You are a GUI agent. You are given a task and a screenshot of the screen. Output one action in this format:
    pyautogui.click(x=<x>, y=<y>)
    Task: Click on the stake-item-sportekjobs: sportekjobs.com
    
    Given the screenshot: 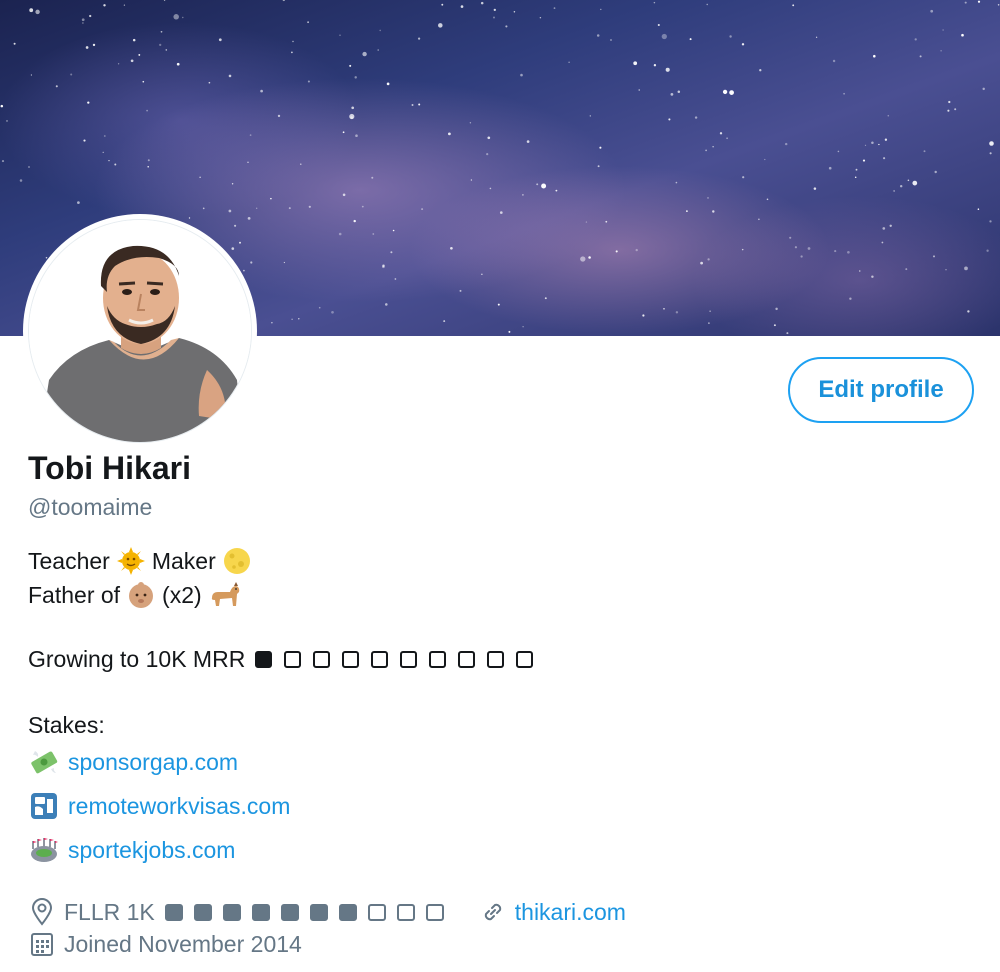 What is the action you would take?
    pyautogui.click(x=131, y=850)
    